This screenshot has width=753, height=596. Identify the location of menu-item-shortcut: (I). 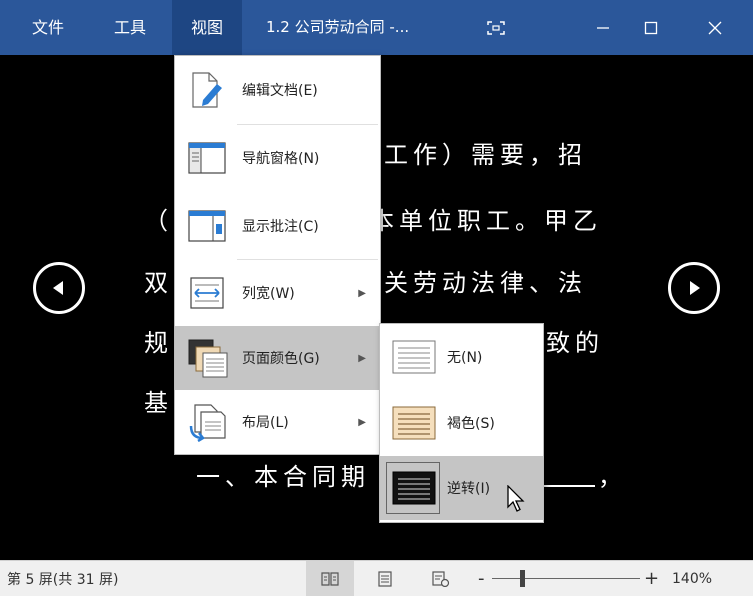
(483, 489).